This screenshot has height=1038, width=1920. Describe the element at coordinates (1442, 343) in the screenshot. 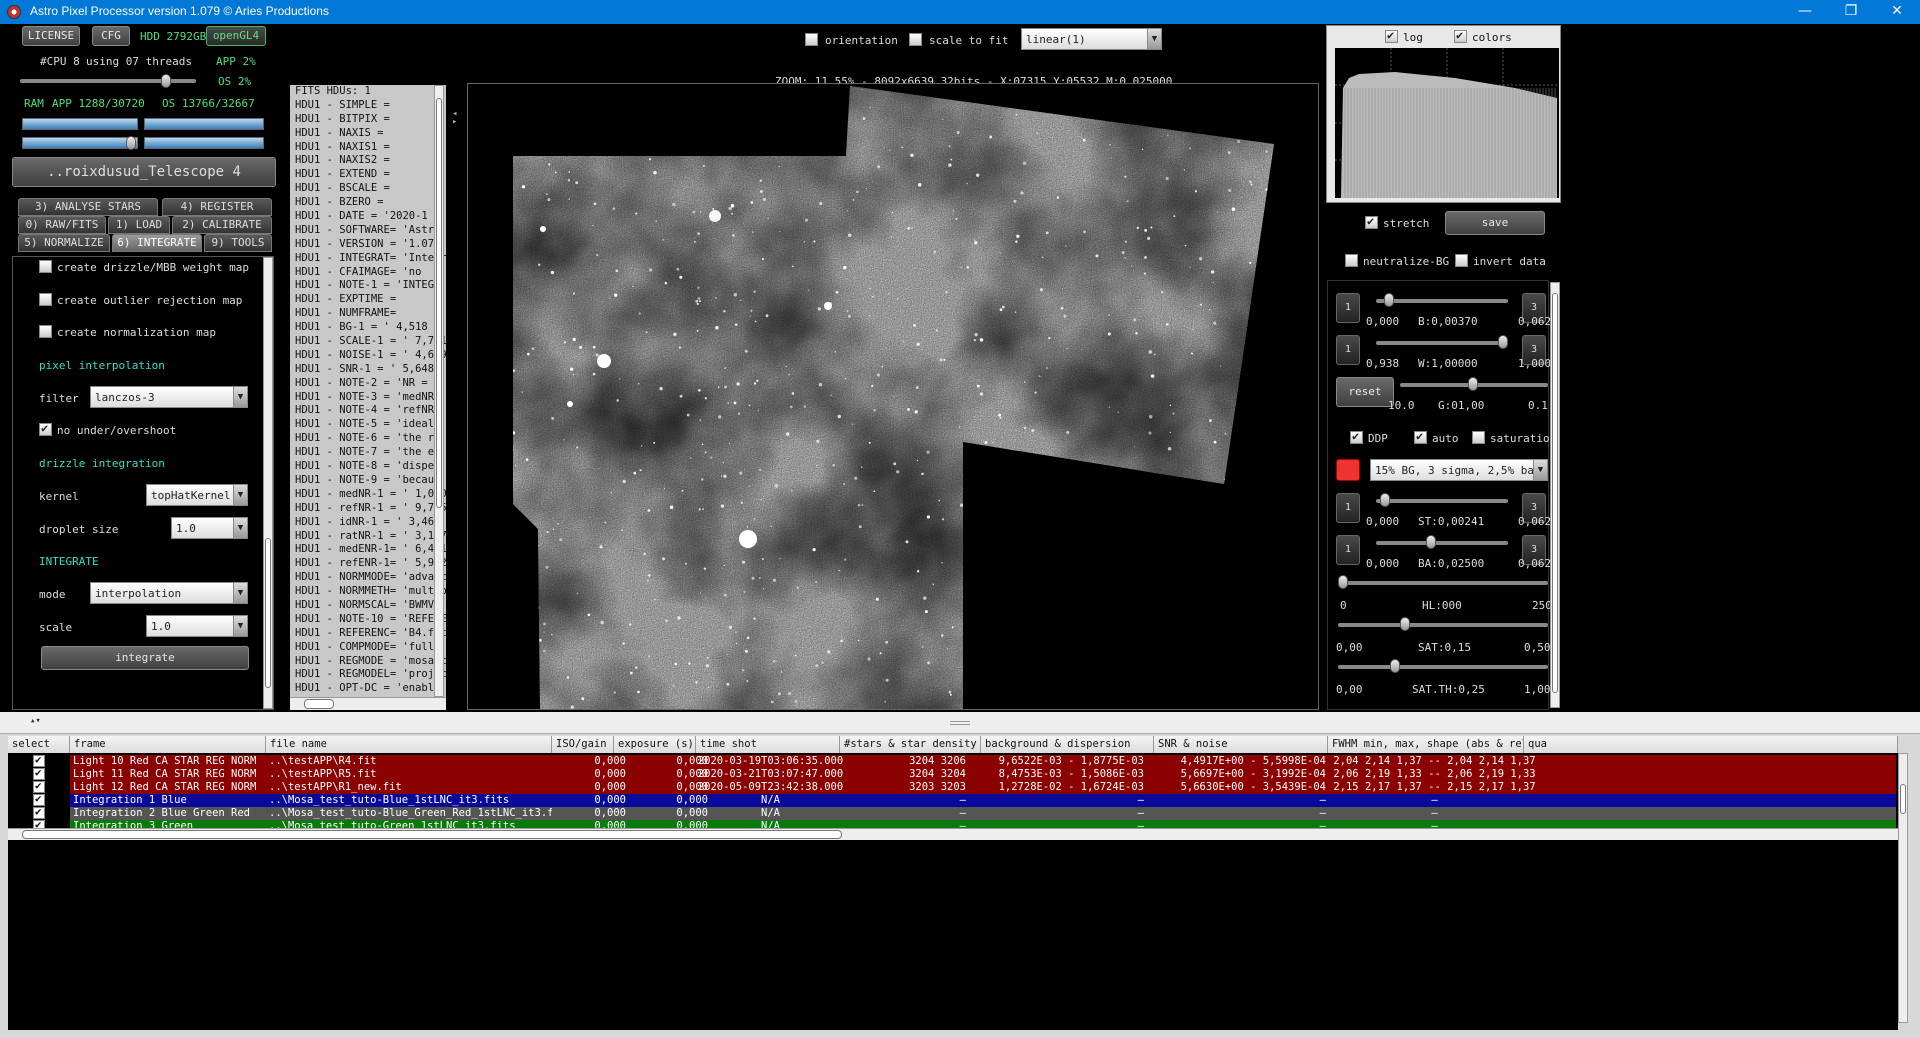

I see `w-slider-track` at that location.